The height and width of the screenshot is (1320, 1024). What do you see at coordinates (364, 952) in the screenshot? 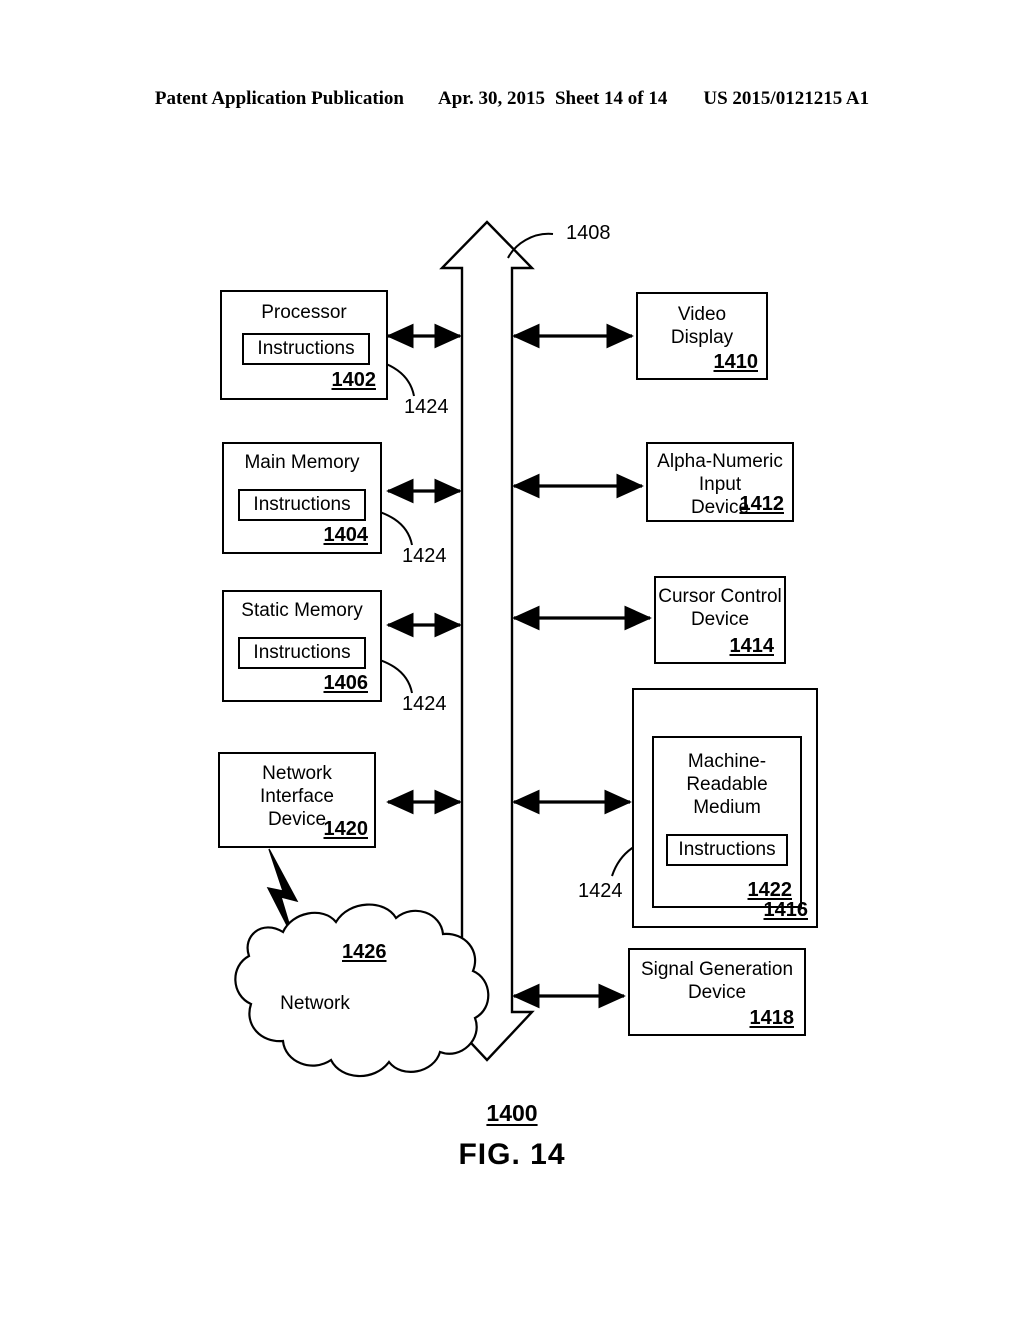
I see `network-ref-label: 1426` at bounding box center [364, 952].